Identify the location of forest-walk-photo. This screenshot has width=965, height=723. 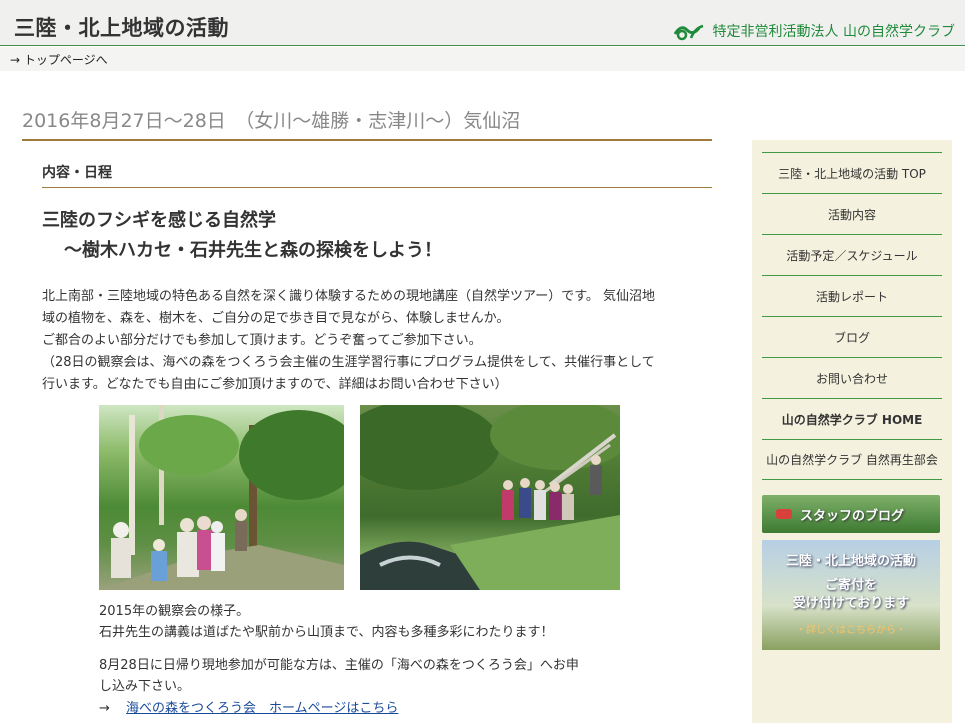
(221, 497).